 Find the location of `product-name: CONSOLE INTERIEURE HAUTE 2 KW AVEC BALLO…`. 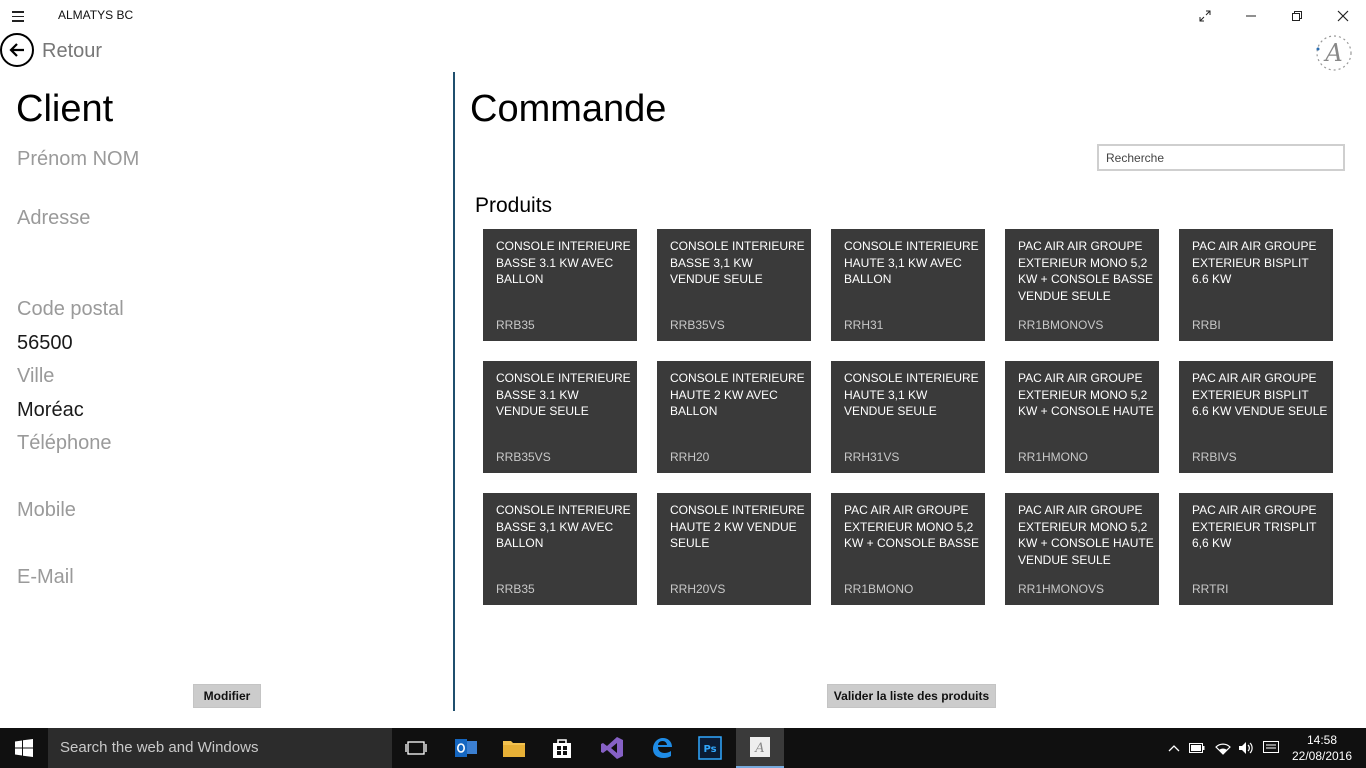

product-name: CONSOLE INTERIEURE HAUTE 2 KW AVEC BALLO… is located at coordinates (737, 394).